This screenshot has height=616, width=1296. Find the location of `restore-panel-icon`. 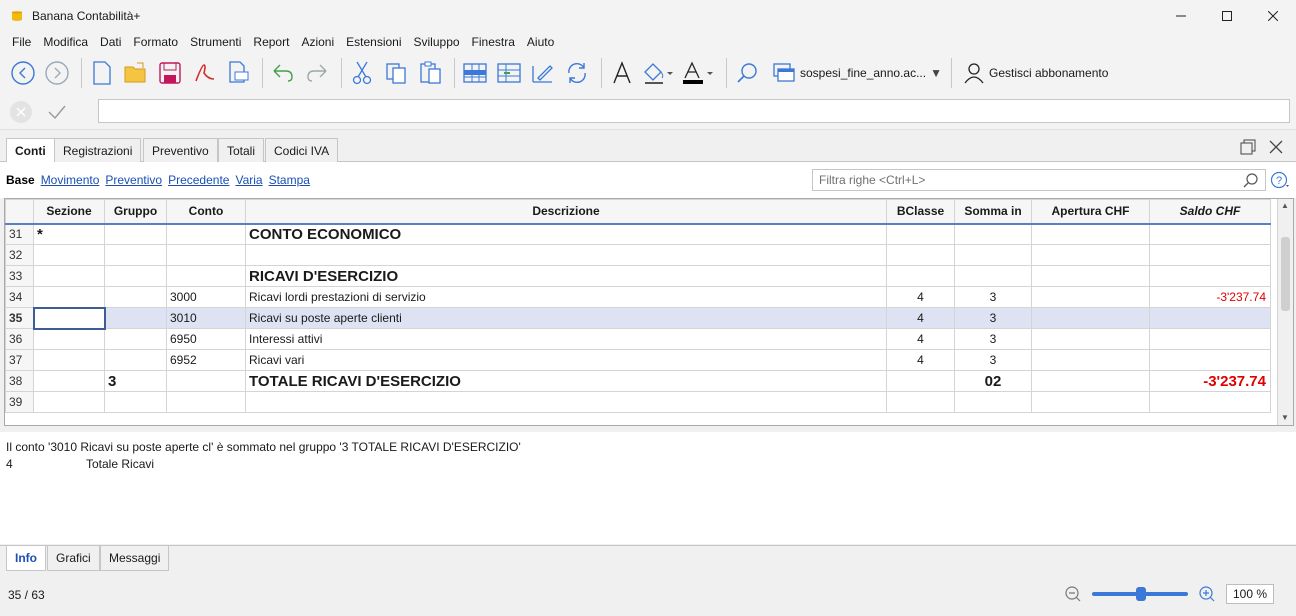

restore-panel-icon is located at coordinates (1248, 147).